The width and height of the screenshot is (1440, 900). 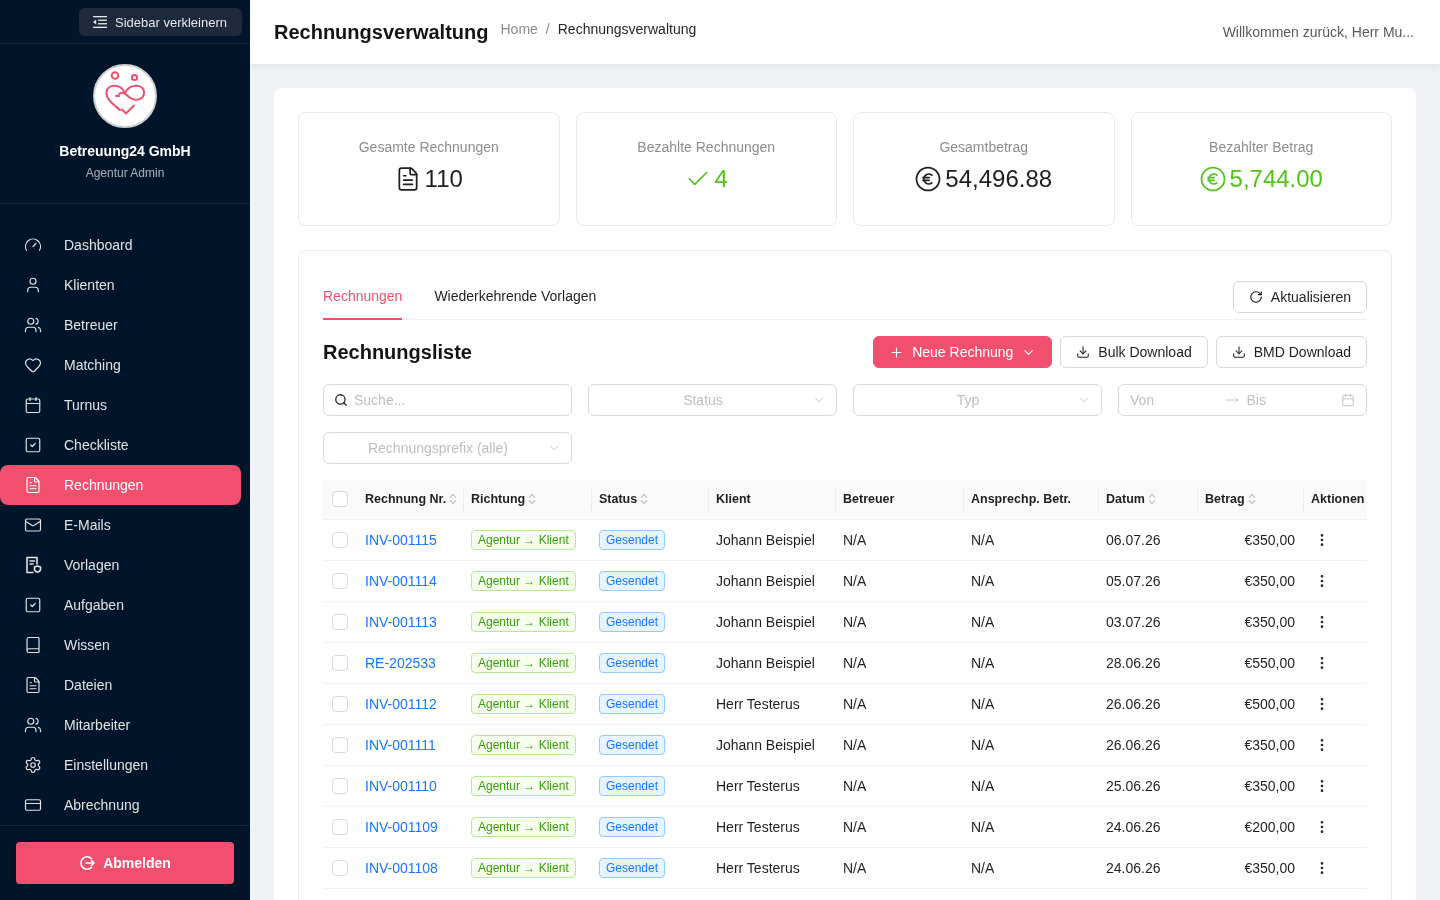 I want to click on type-select: Typ, so click(x=977, y=400).